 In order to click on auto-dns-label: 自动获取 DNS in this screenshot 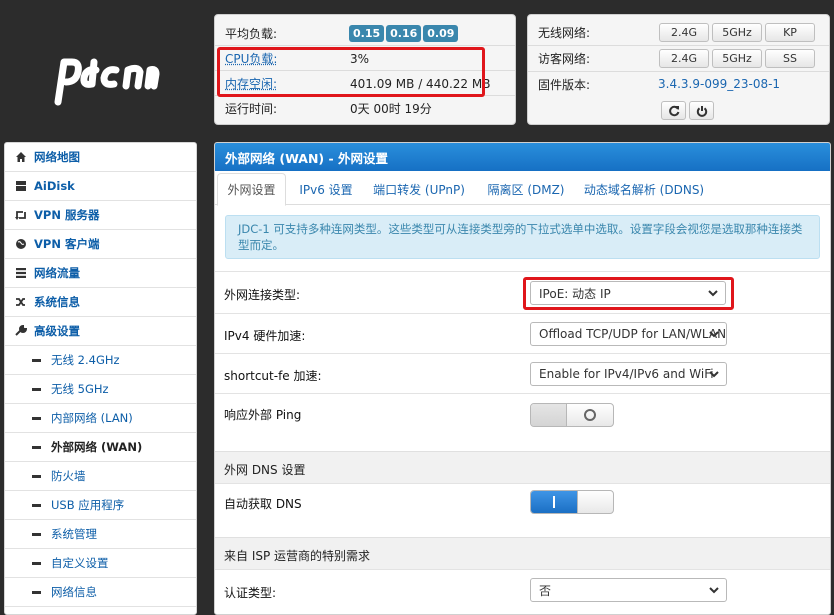, I will do `click(263, 504)`.